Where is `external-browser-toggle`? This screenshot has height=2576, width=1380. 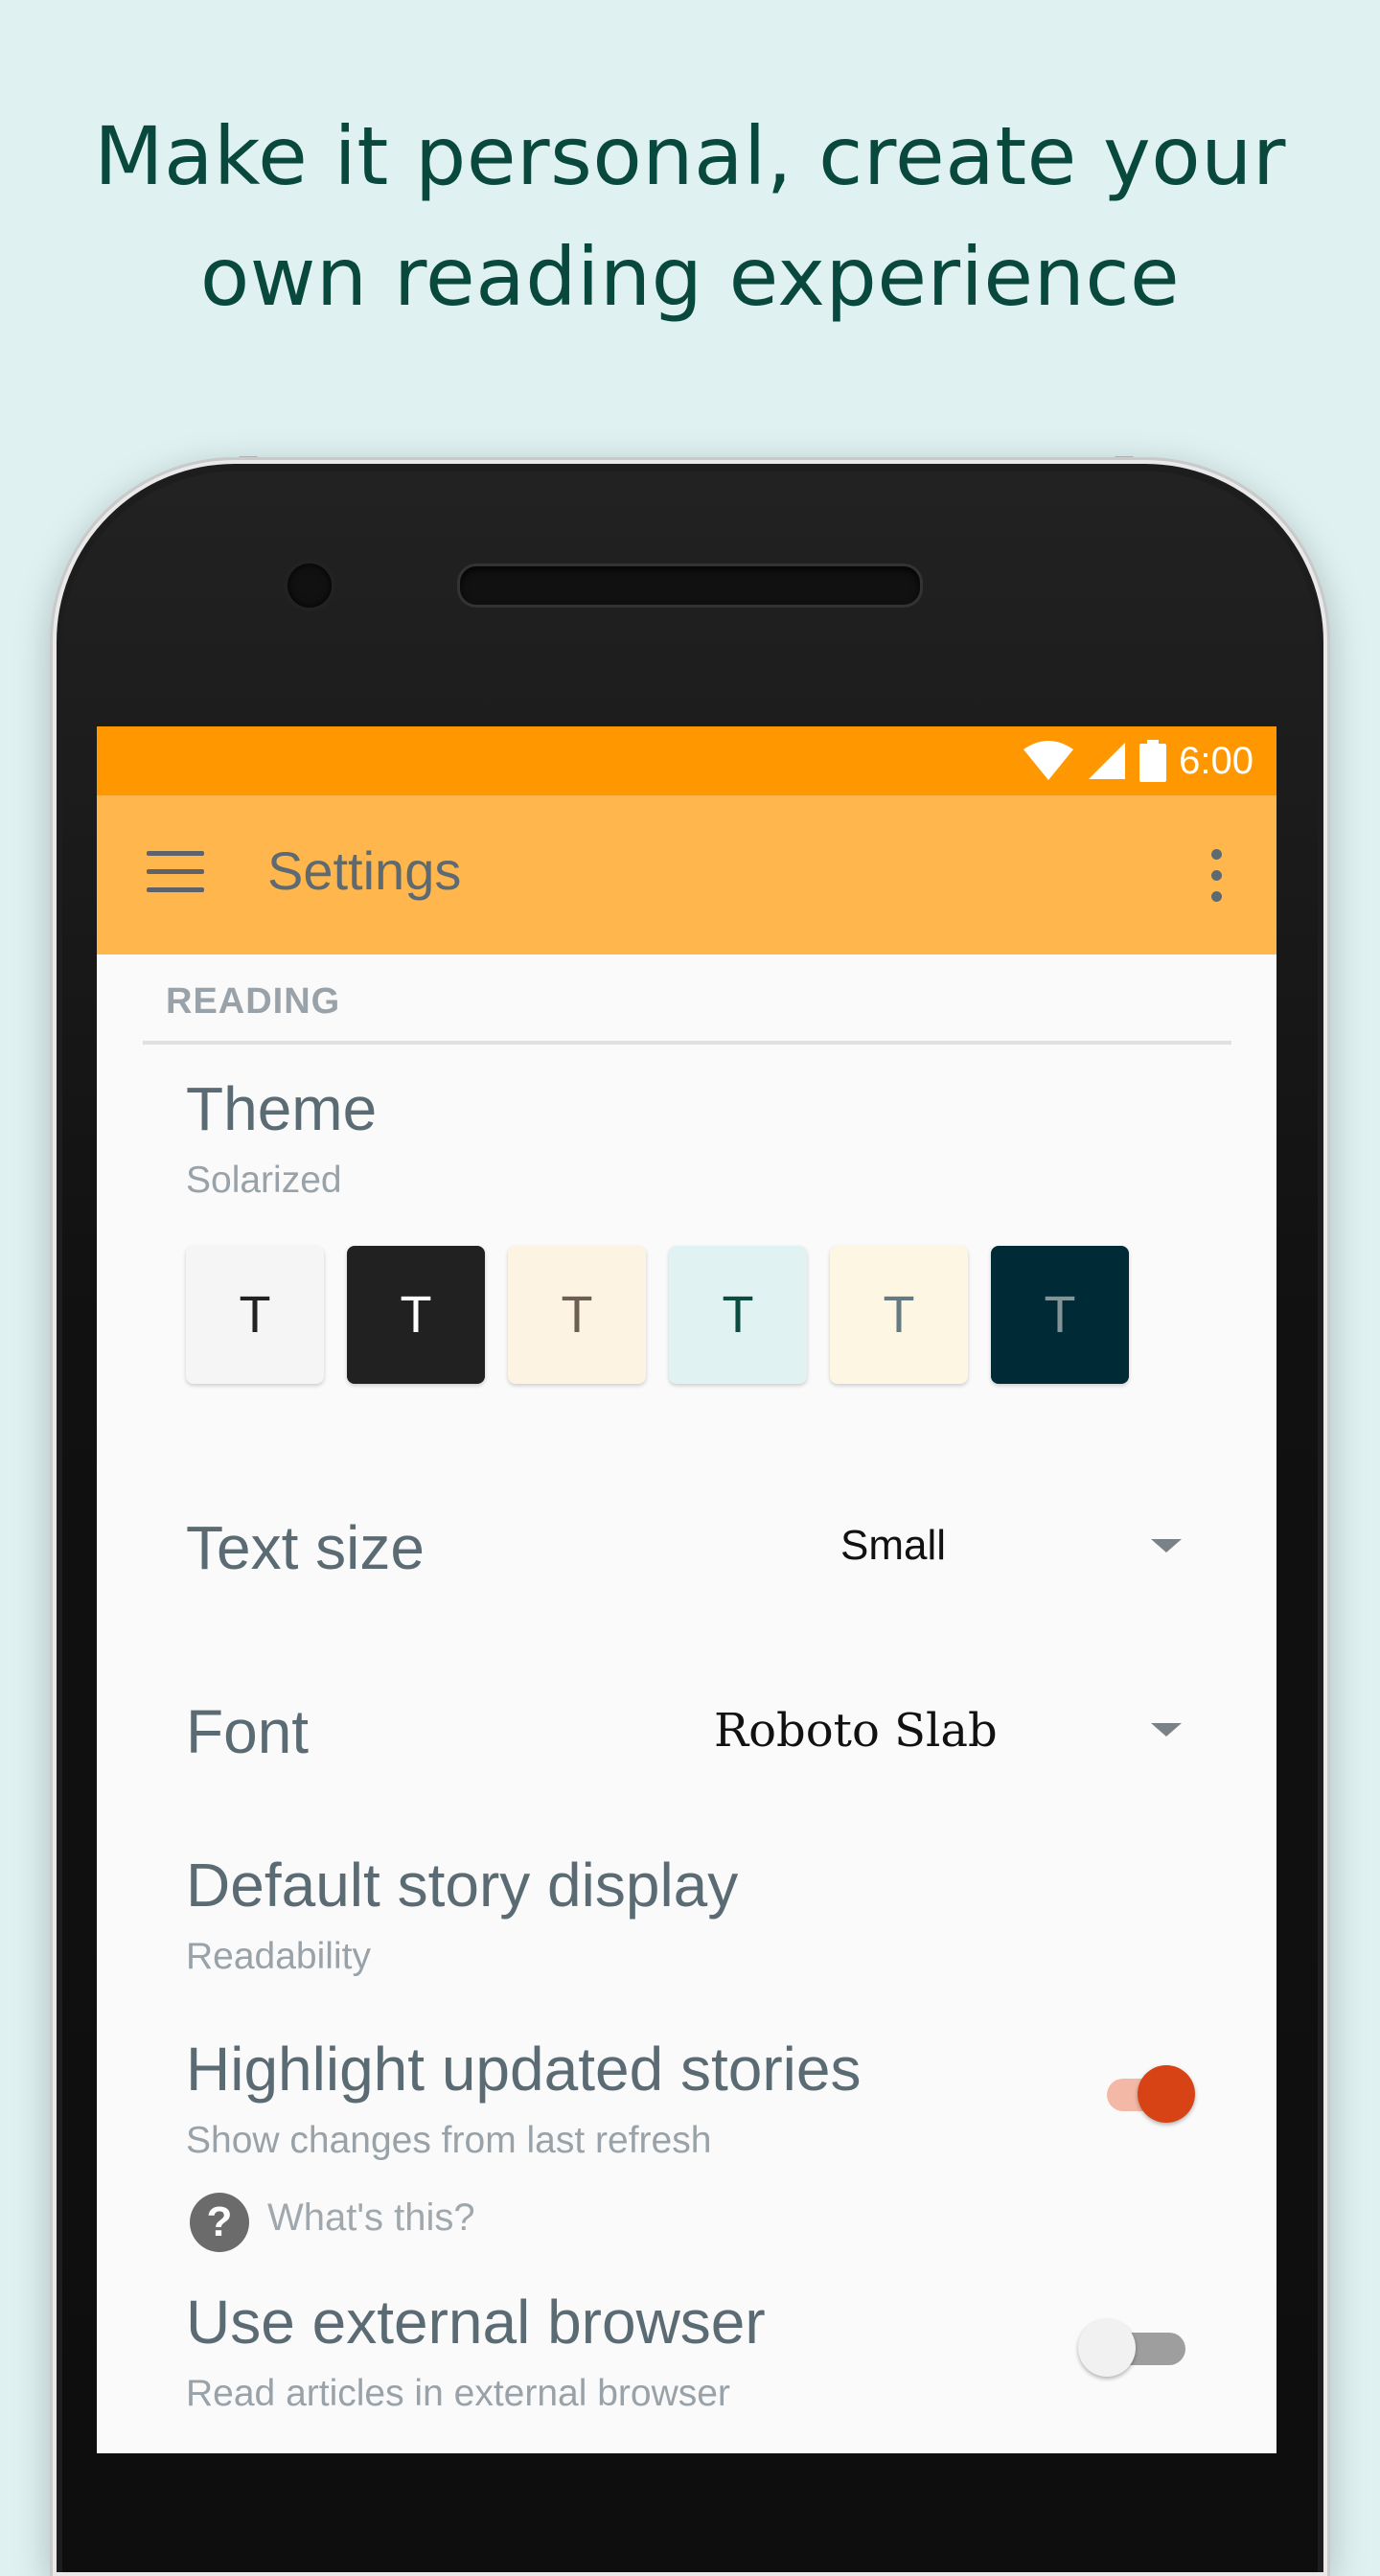 external-browser-toggle is located at coordinates (1131, 2348).